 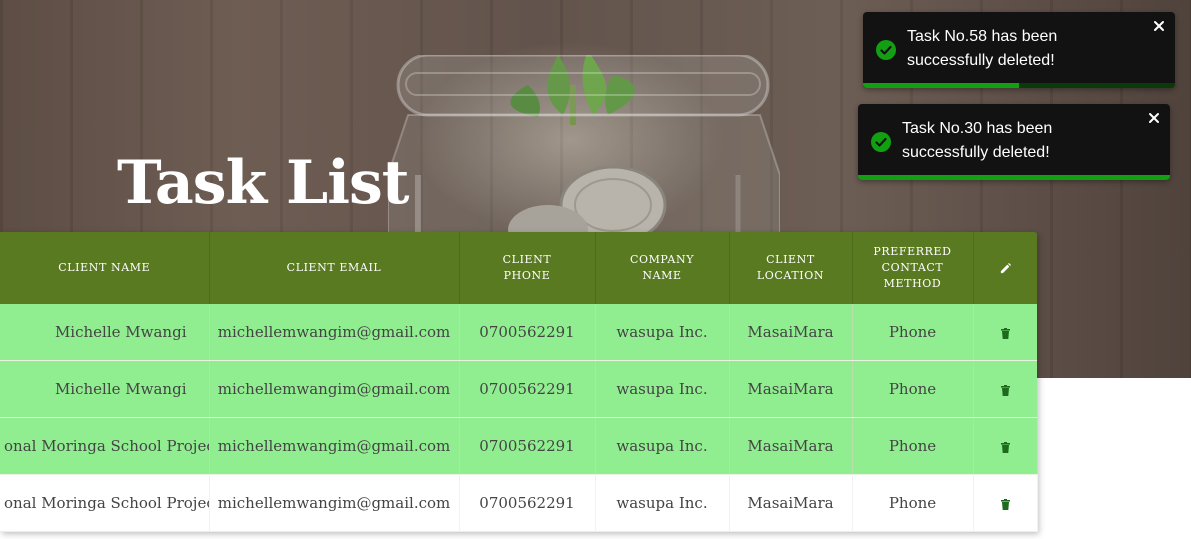 I want to click on column-header-client-location: CLIENT LOCATION, so click(x=791, y=268).